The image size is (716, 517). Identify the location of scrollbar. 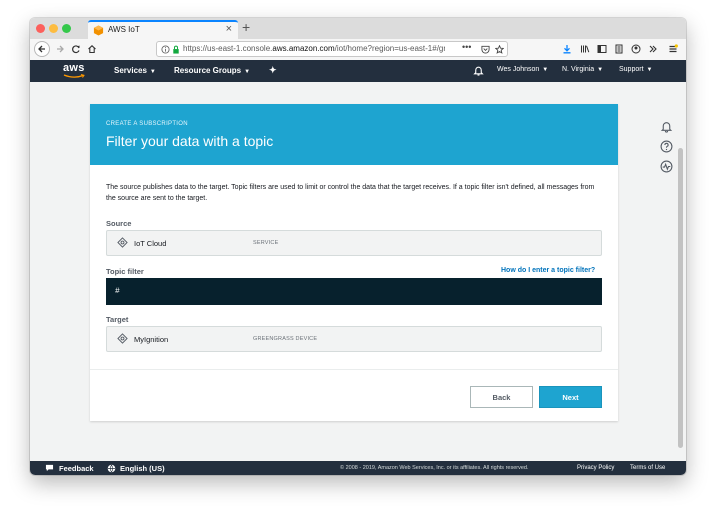
(680, 298).